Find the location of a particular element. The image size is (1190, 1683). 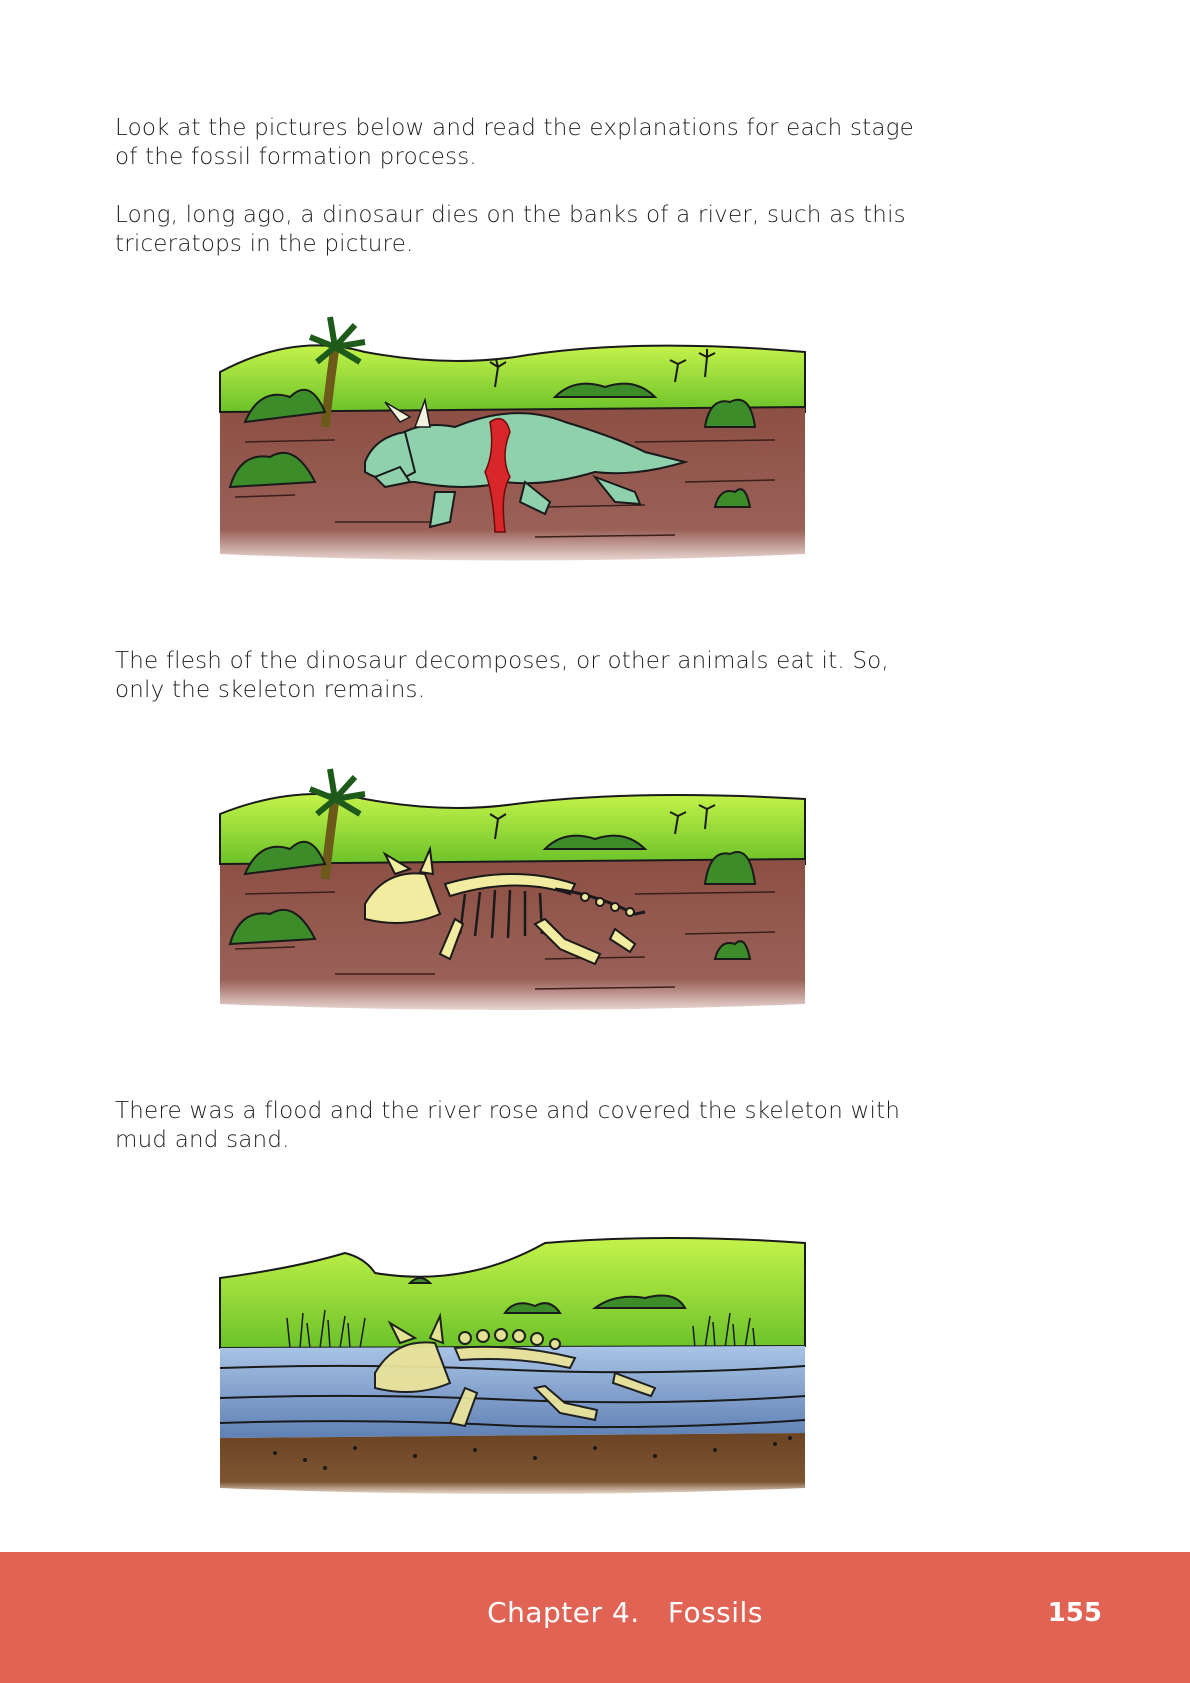

mud-sediment is located at coordinates (512, 1463).